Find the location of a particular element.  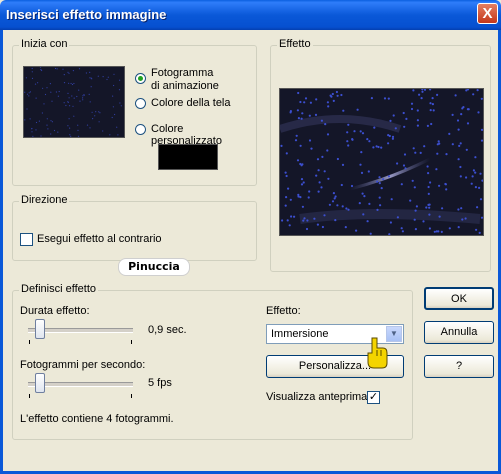

effect-preview-svg is located at coordinates (381, 162).